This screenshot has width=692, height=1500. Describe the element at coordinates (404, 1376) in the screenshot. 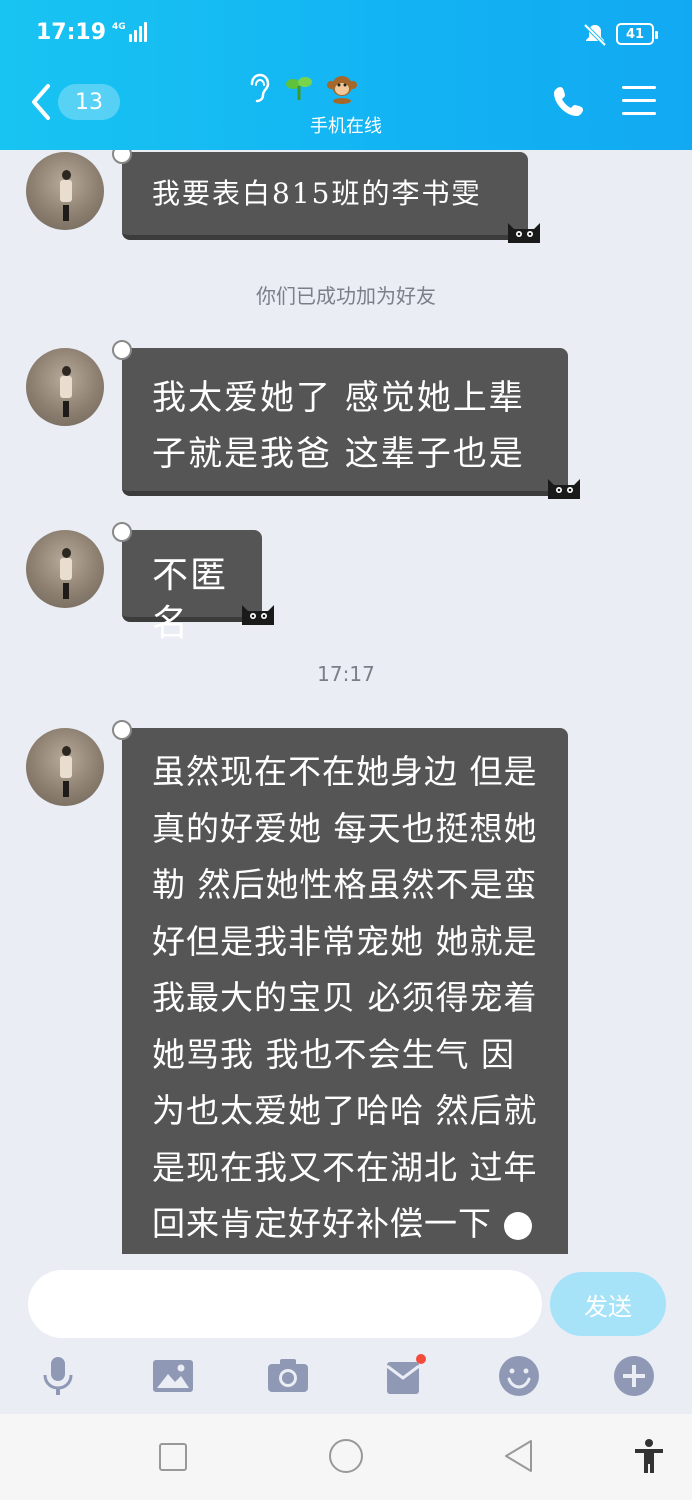

I see `red-packet-icon` at that location.